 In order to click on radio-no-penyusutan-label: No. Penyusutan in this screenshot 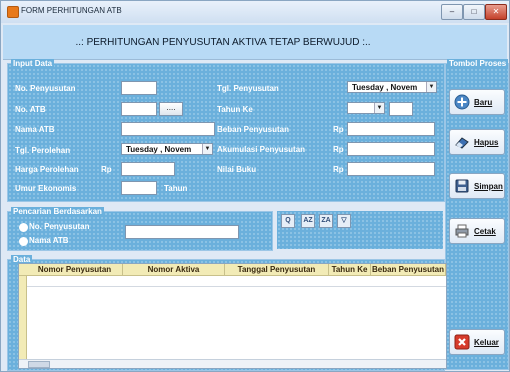, I will do `click(59, 226)`.